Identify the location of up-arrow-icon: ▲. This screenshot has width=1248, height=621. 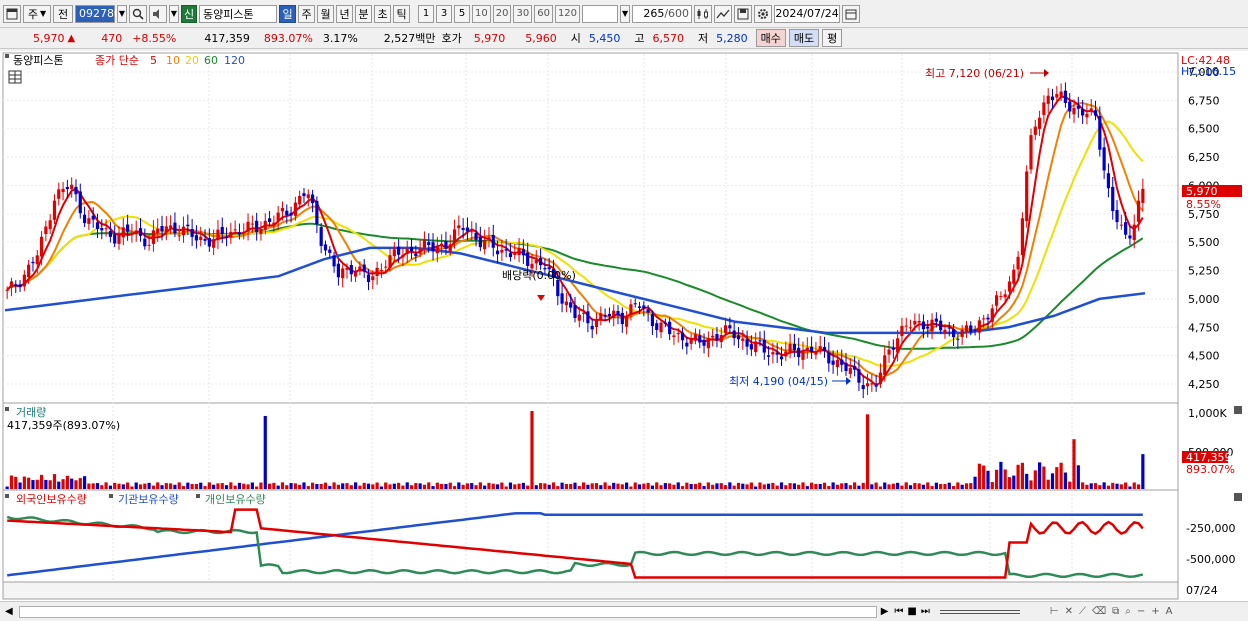
(71, 38).